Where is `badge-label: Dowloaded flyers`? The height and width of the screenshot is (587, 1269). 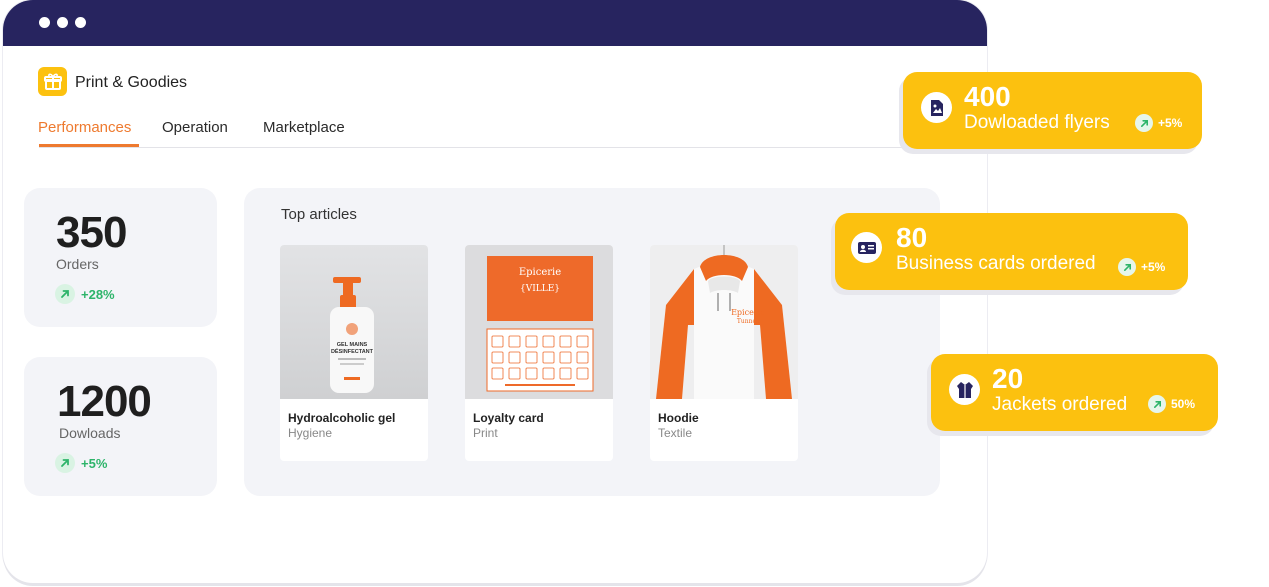
badge-label: Dowloaded flyers is located at coordinates (1037, 122).